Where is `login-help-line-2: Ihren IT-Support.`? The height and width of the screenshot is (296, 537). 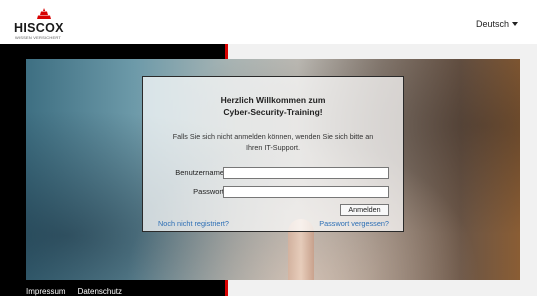 login-help-line-2: Ihren IT-Support. is located at coordinates (273, 147).